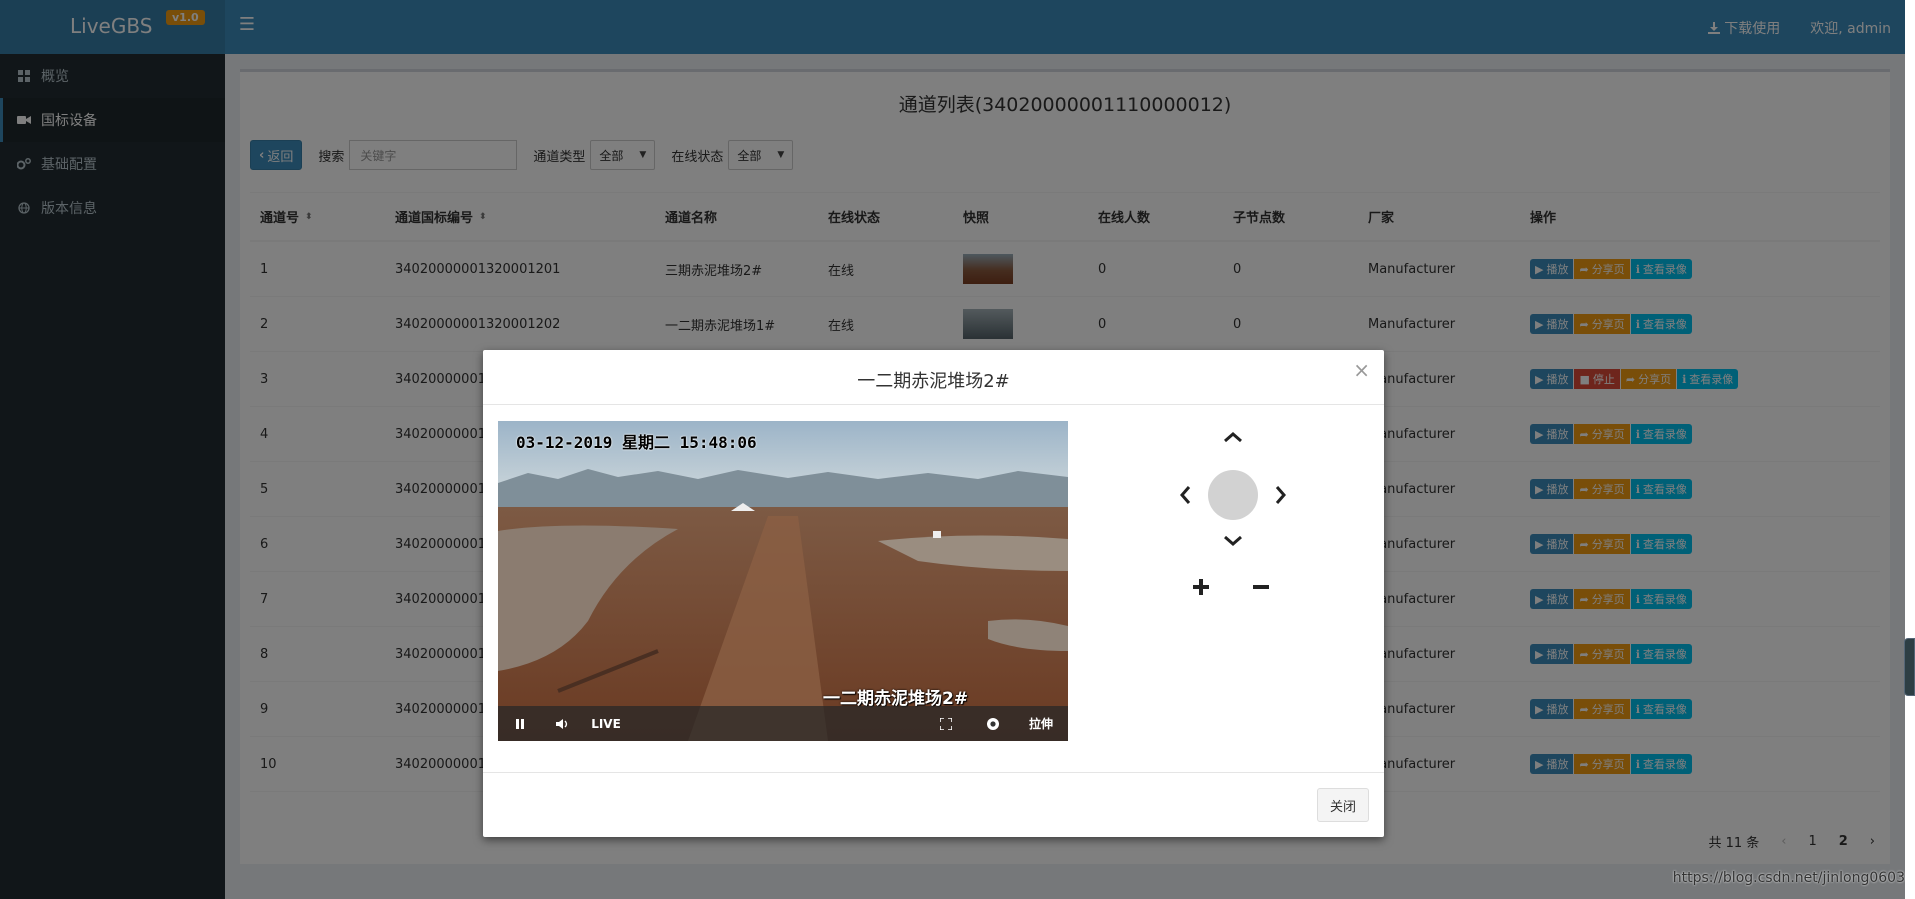  I want to click on snapshot-button, so click(993, 723).